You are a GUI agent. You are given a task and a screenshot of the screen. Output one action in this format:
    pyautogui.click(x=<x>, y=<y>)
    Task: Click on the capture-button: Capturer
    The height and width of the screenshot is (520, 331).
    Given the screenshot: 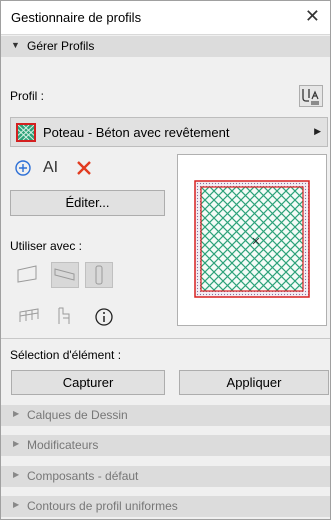 What is the action you would take?
    pyautogui.click(x=88, y=382)
    